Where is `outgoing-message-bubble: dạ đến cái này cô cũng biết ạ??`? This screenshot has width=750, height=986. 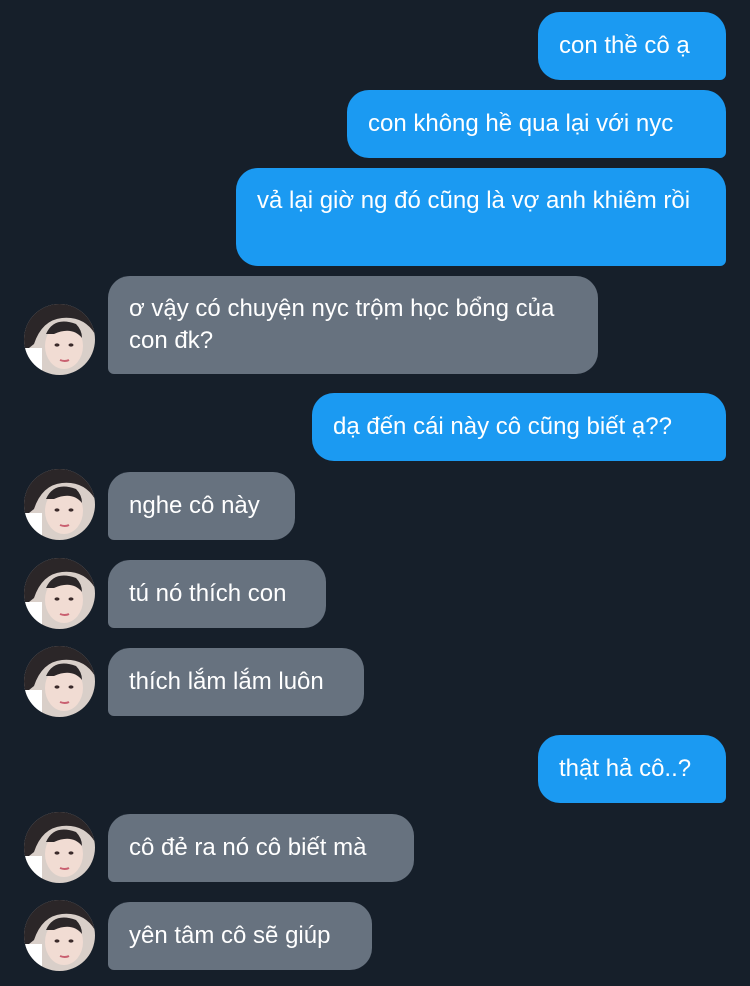
outgoing-message-bubble: dạ đến cái này cô cũng biết ạ?? is located at coordinates (519, 427).